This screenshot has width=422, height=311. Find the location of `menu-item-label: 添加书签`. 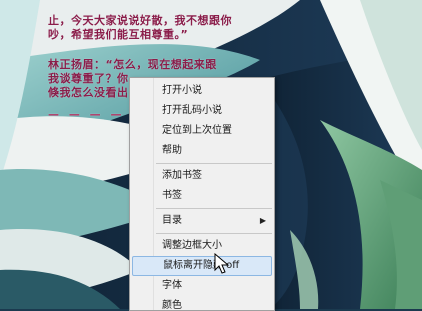

menu-item-label: 添加书签 is located at coordinates (182, 175).